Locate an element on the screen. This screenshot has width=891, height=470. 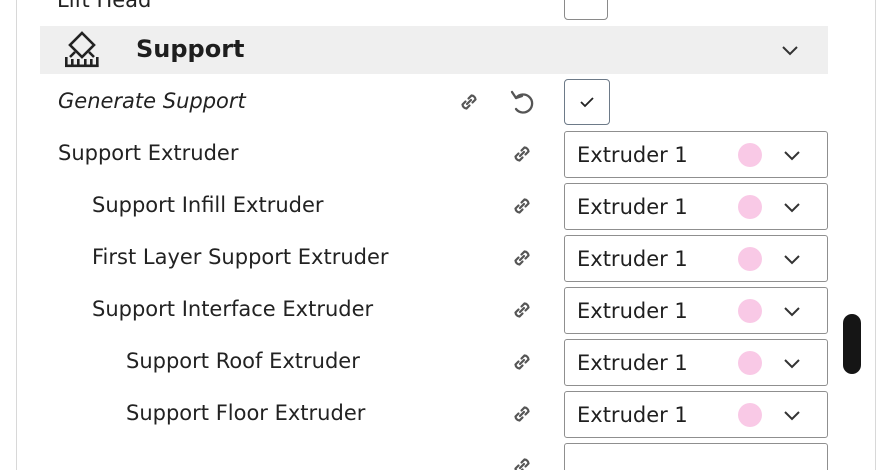
setting-label: Lift Head is located at coordinates (104, 6).